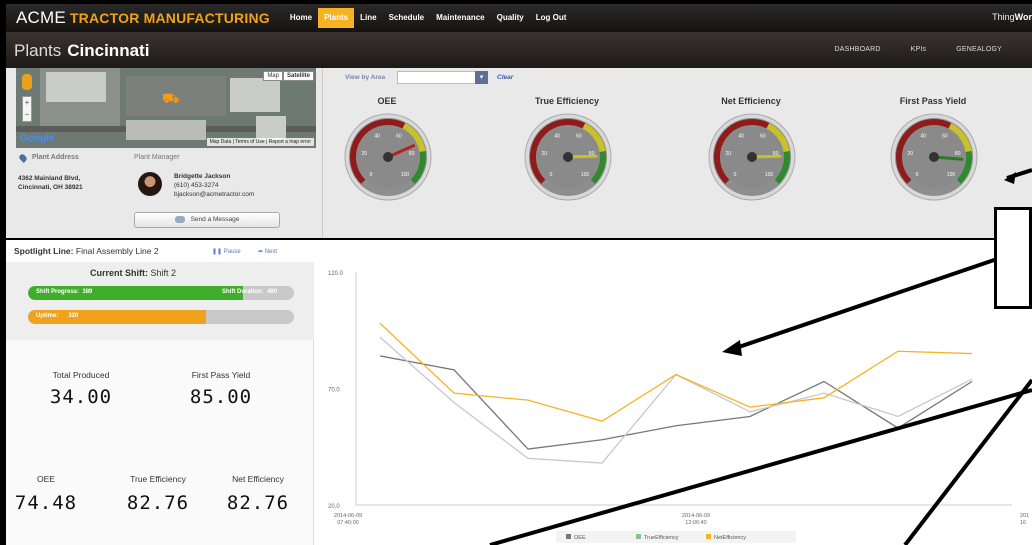 The width and height of the screenshot is (1032, 545). Describe the element at coordinates (179, 219) in the screenshot. I see `message-bubble-icon` at that location.